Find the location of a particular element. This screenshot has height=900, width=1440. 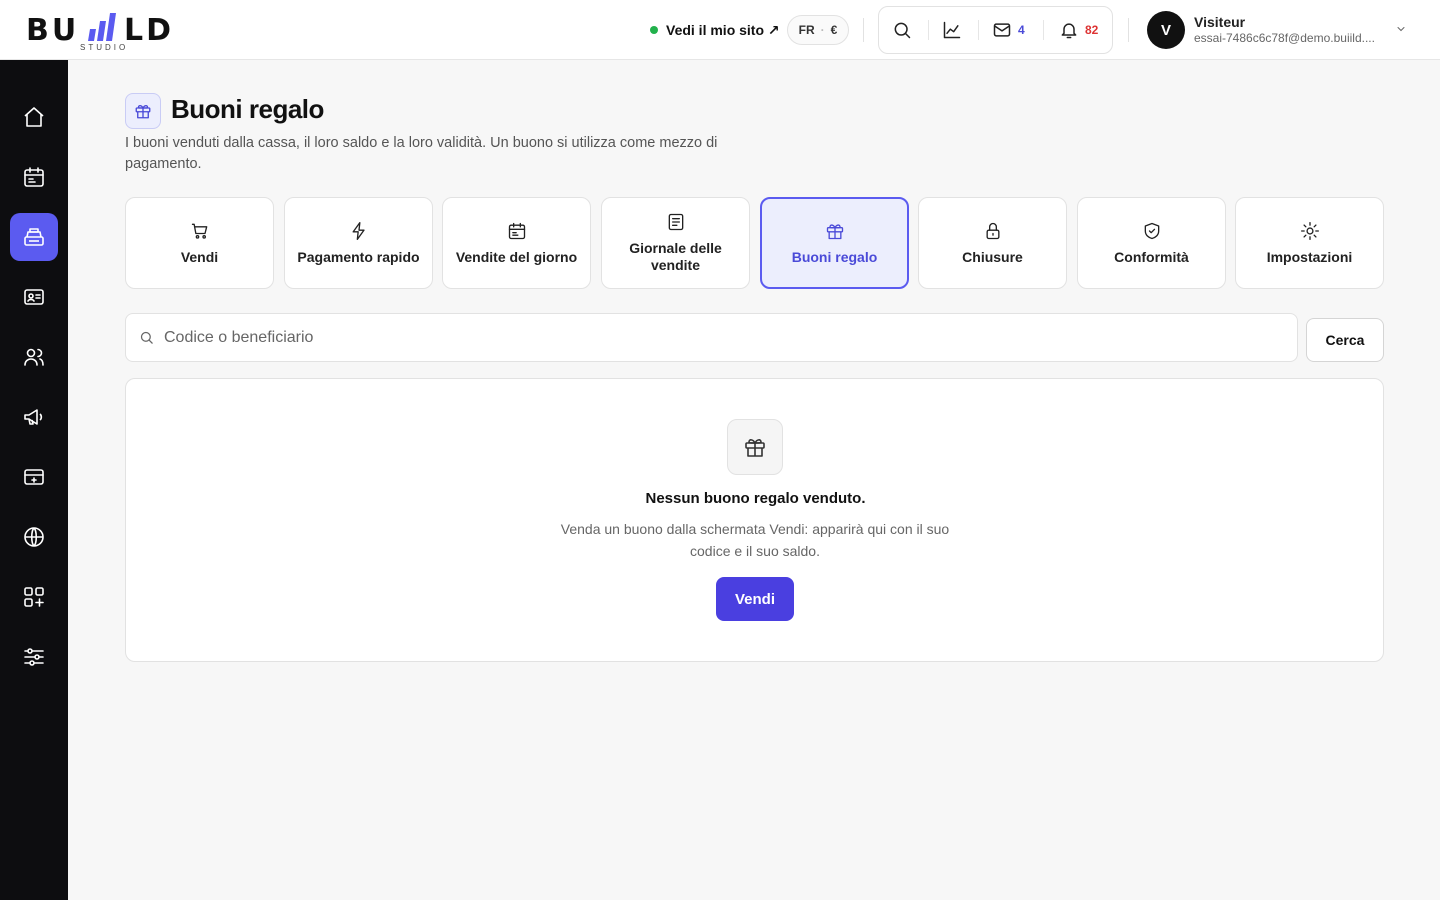

sliders-icon is located at coordinates (34, 657).